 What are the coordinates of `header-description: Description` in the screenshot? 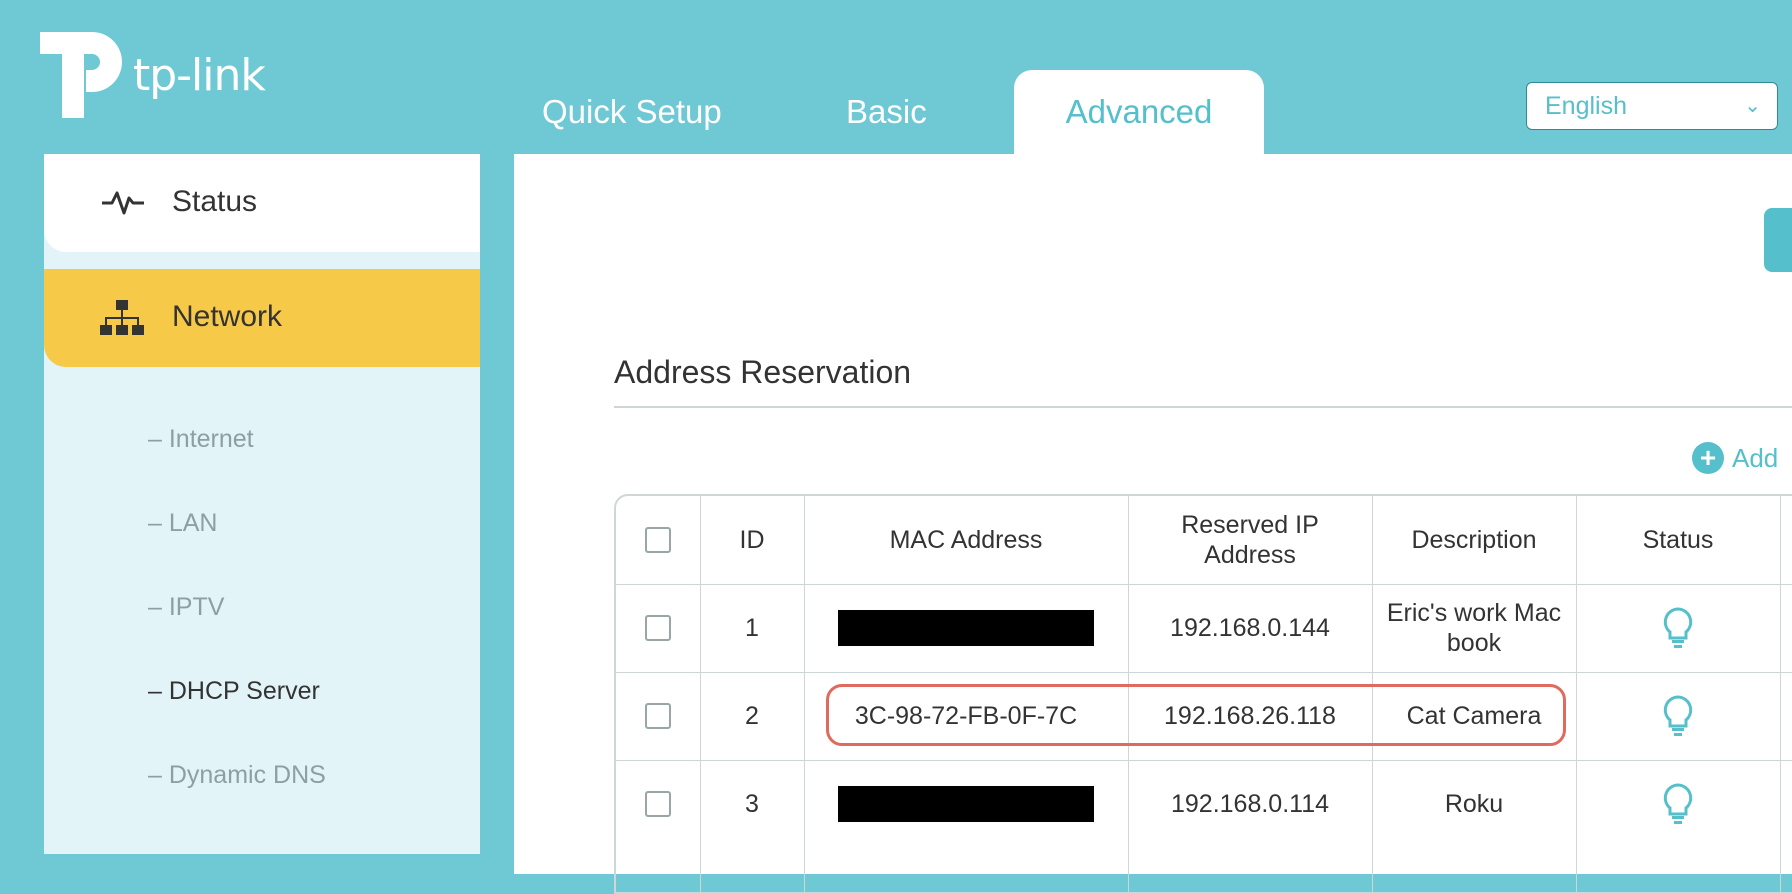 It's located at (1474, 540).